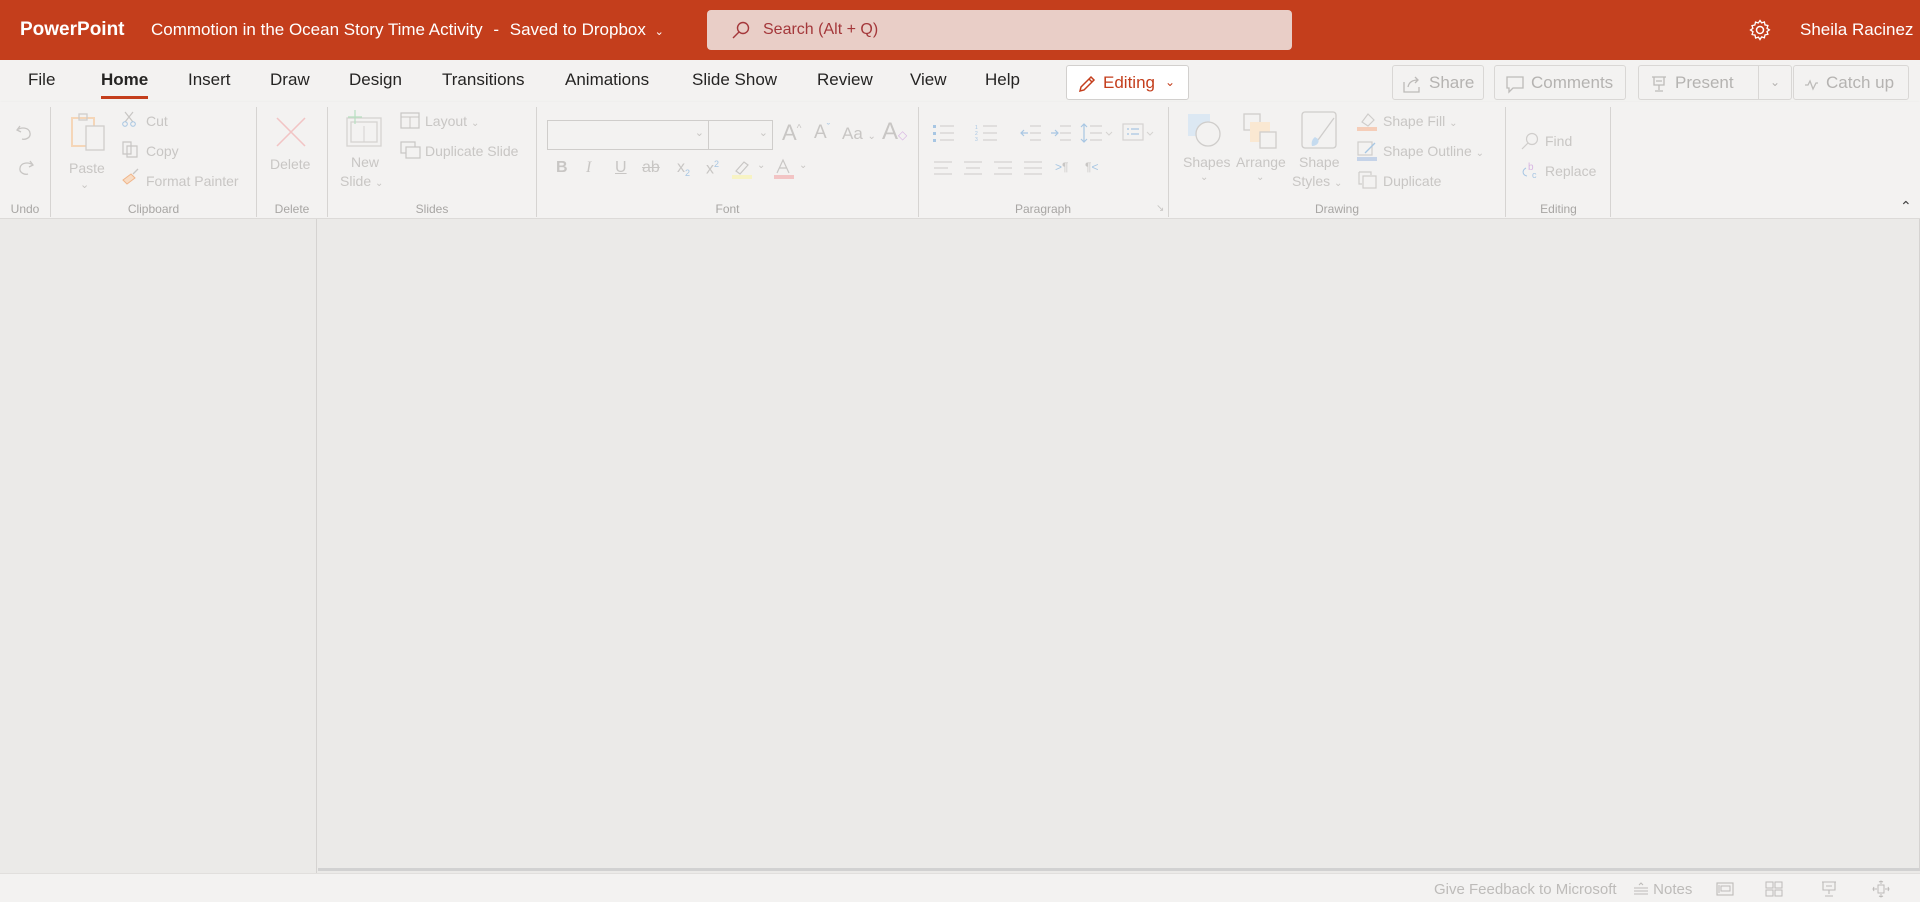 This screenshot has width=1920, height=902. What do you see at coordinates (946, 133) in the screenshot?
I see `bullets-icon` at bounding box center [946, 133].